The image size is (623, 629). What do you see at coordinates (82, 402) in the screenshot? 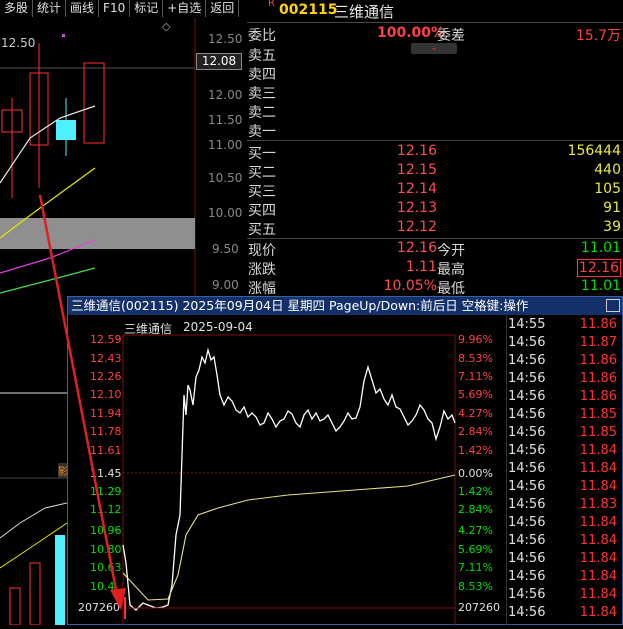
I see `annotation-arrow` at bounding box center [82, 402].